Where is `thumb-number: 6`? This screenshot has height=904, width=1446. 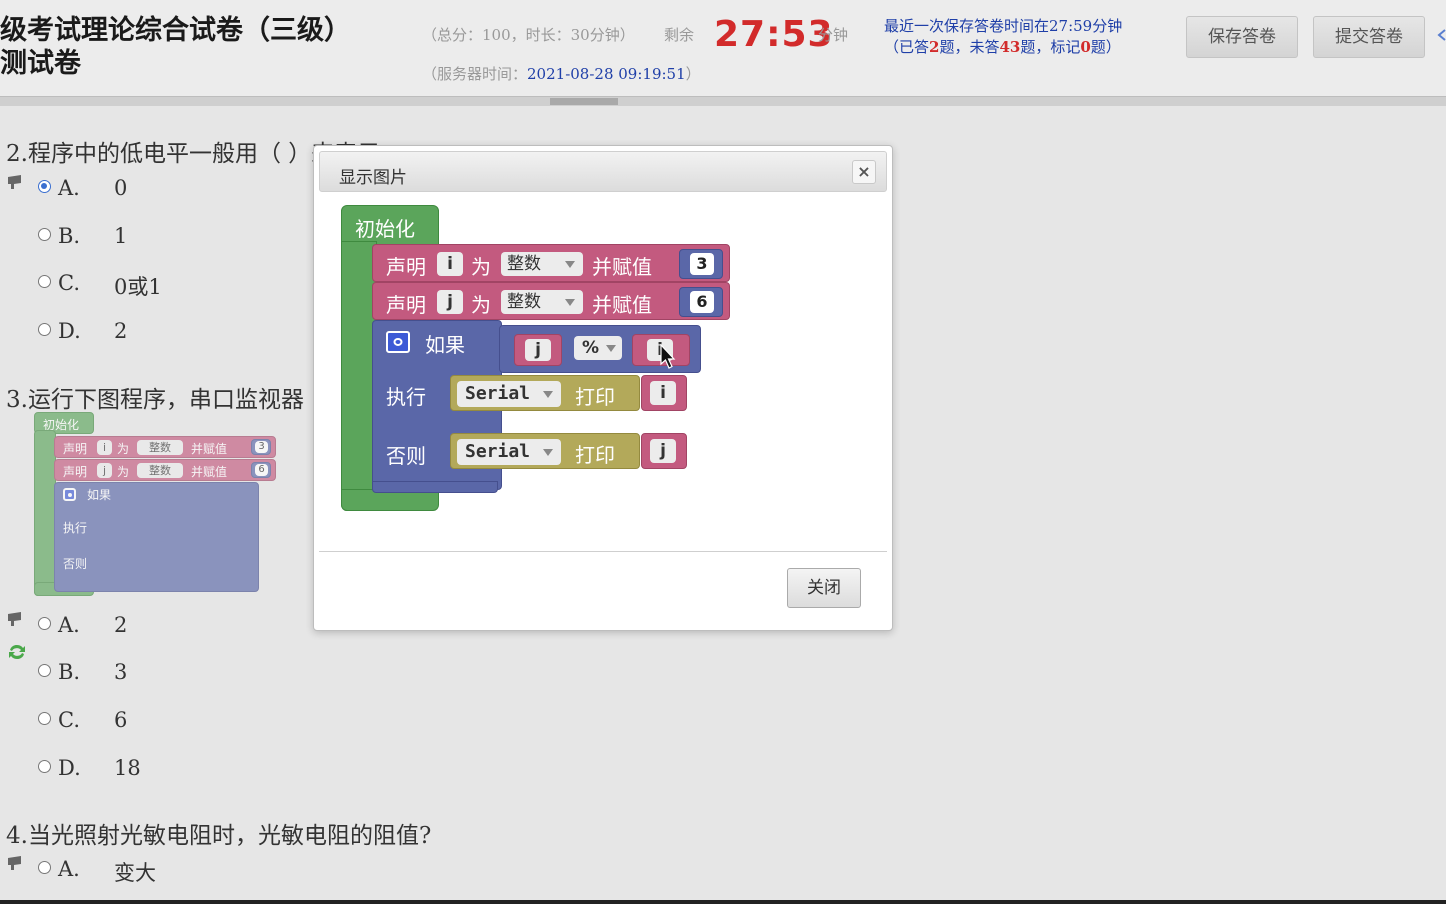 thumb-number: 6 is located at coordinates (261, 470).